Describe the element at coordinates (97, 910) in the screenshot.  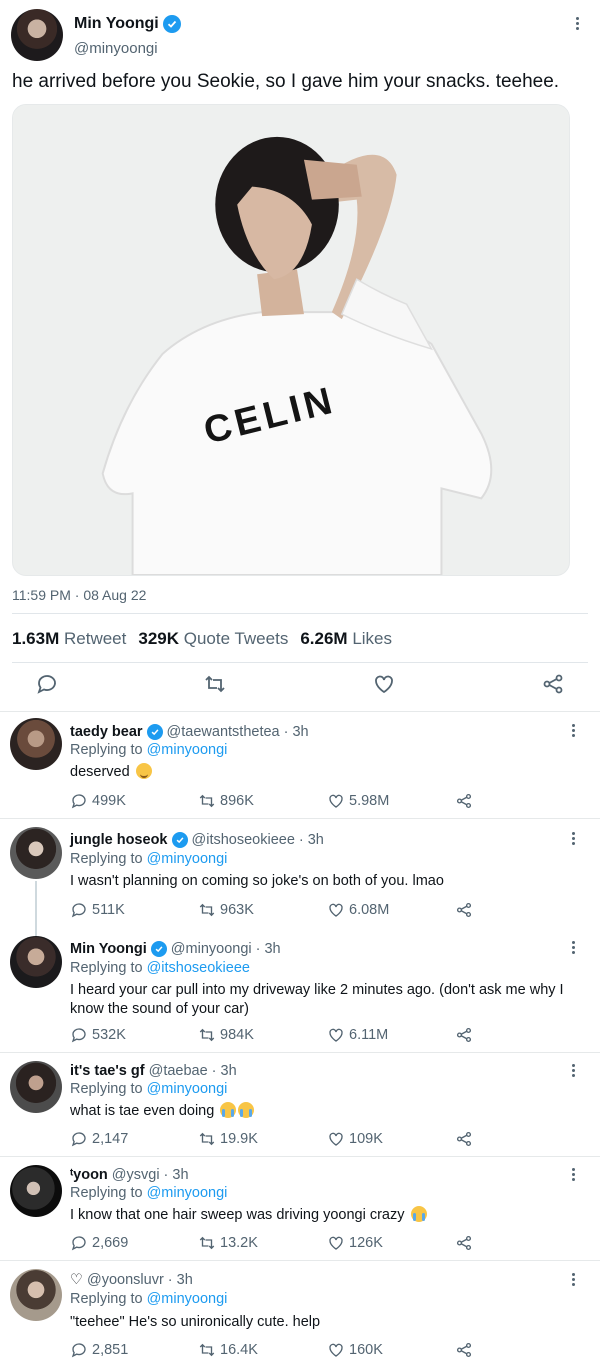
I see `reply-button: 511K` at that location.